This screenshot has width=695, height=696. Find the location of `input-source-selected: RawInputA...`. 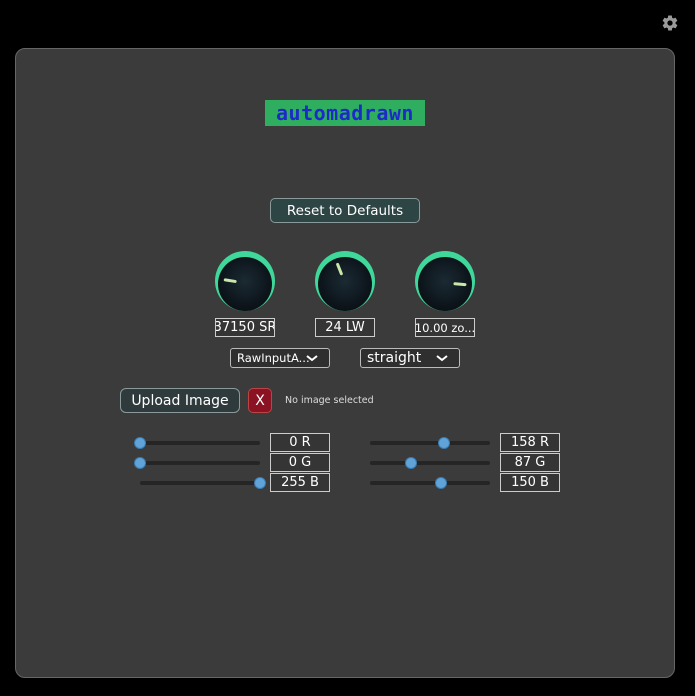

input-source-selected: RawInputA... is located at coordinates (273, 358).